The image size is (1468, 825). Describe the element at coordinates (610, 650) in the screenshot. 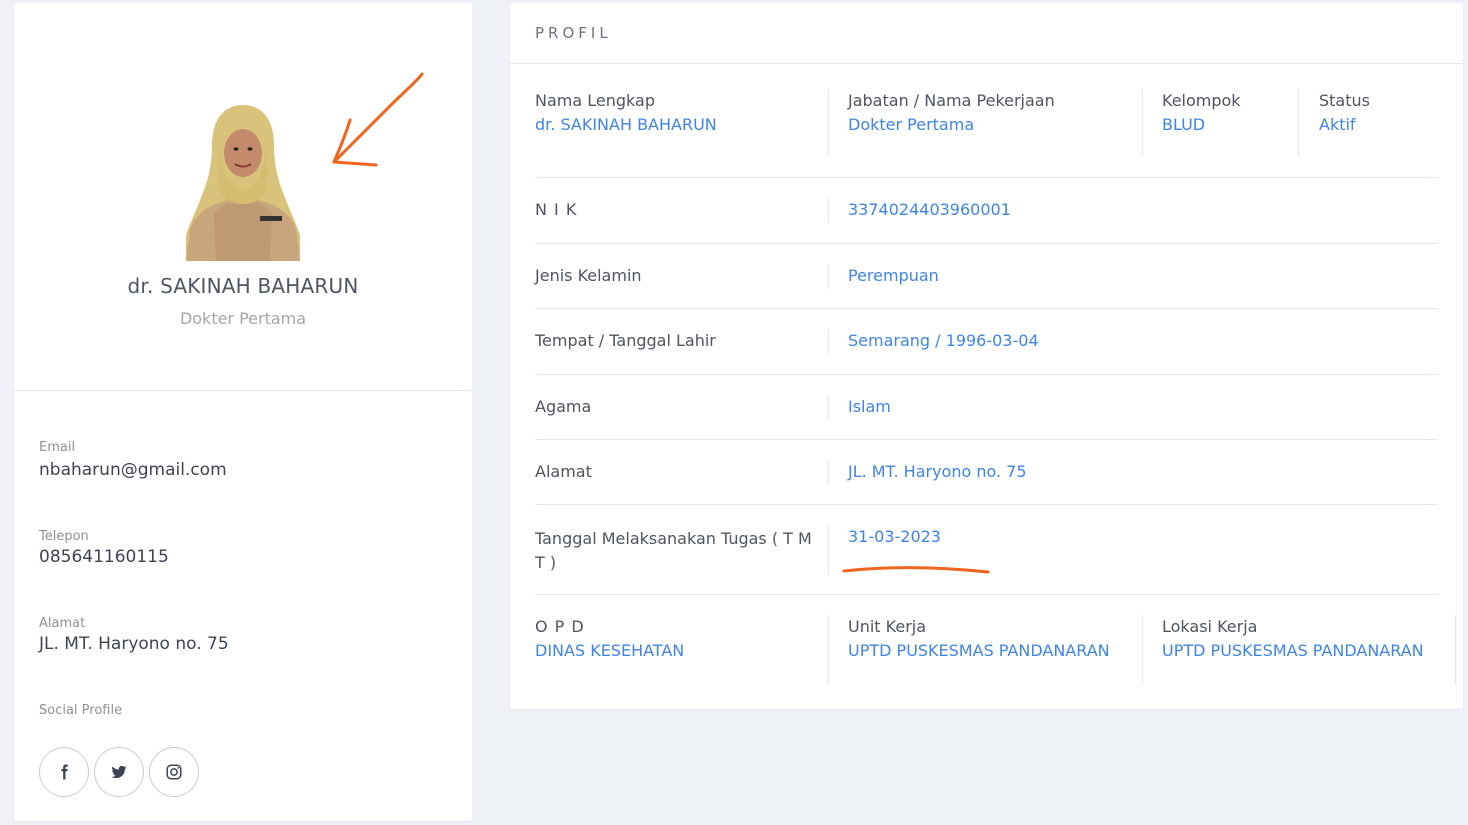

I see `opd-value: DINAS KESEHATAN` at that location.